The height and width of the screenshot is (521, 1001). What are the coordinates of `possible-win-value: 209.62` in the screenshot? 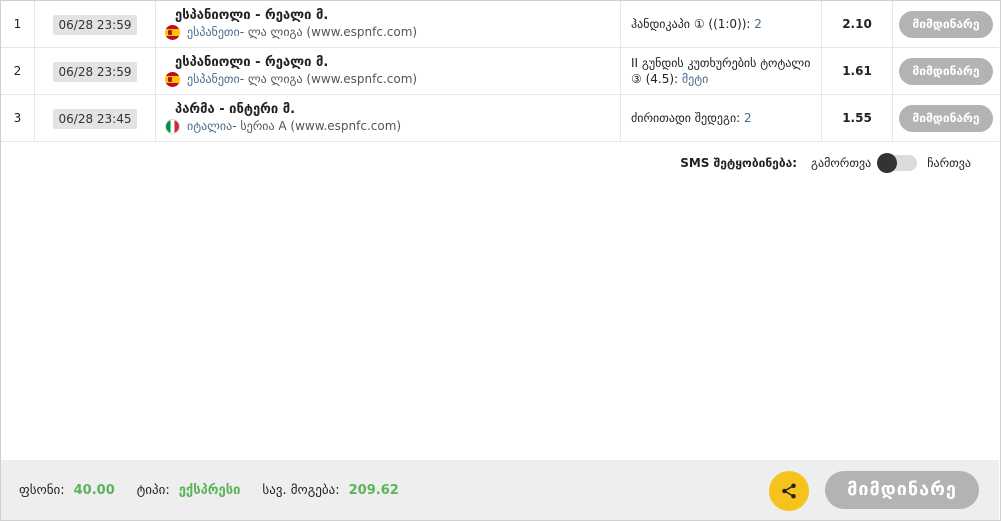 It's located at (373, 490).